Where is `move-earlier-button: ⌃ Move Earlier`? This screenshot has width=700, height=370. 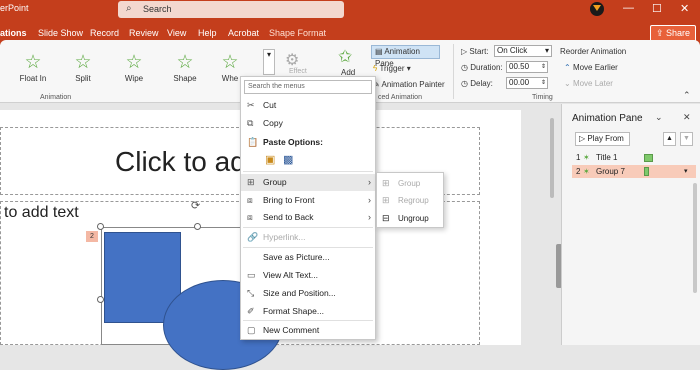 move-earlier-button: ⌃ Move Earlier is located at coordinates (591, 67).